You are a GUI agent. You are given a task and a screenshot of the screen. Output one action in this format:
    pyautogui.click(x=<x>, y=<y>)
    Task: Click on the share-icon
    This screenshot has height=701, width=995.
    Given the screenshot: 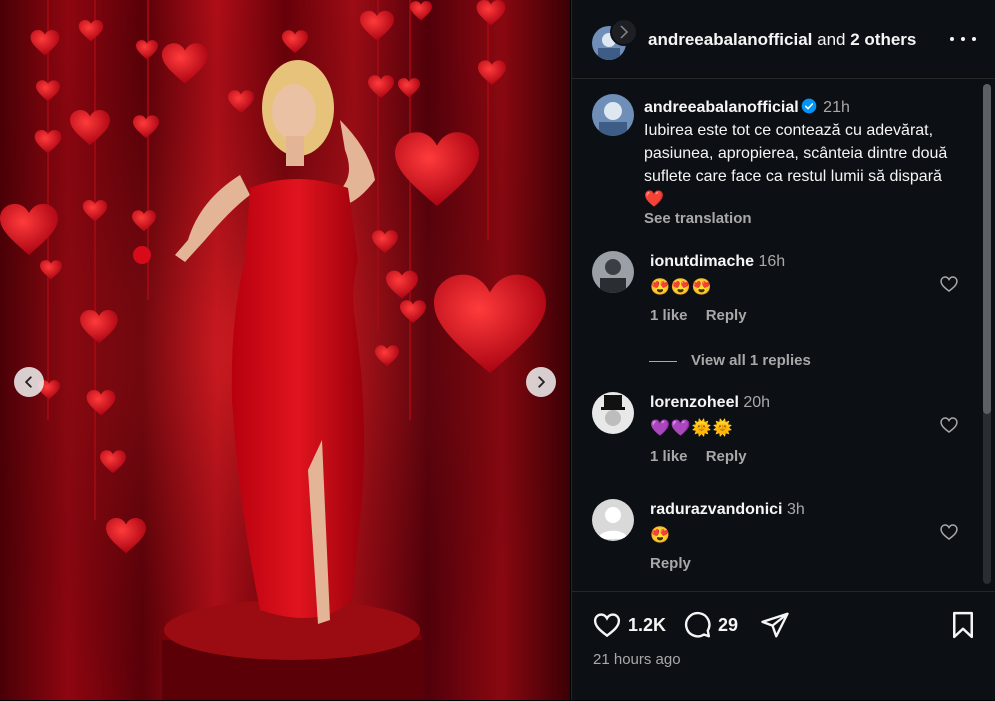 What is the action you would take?
    pyautogui.click(x=775, y=625)
    